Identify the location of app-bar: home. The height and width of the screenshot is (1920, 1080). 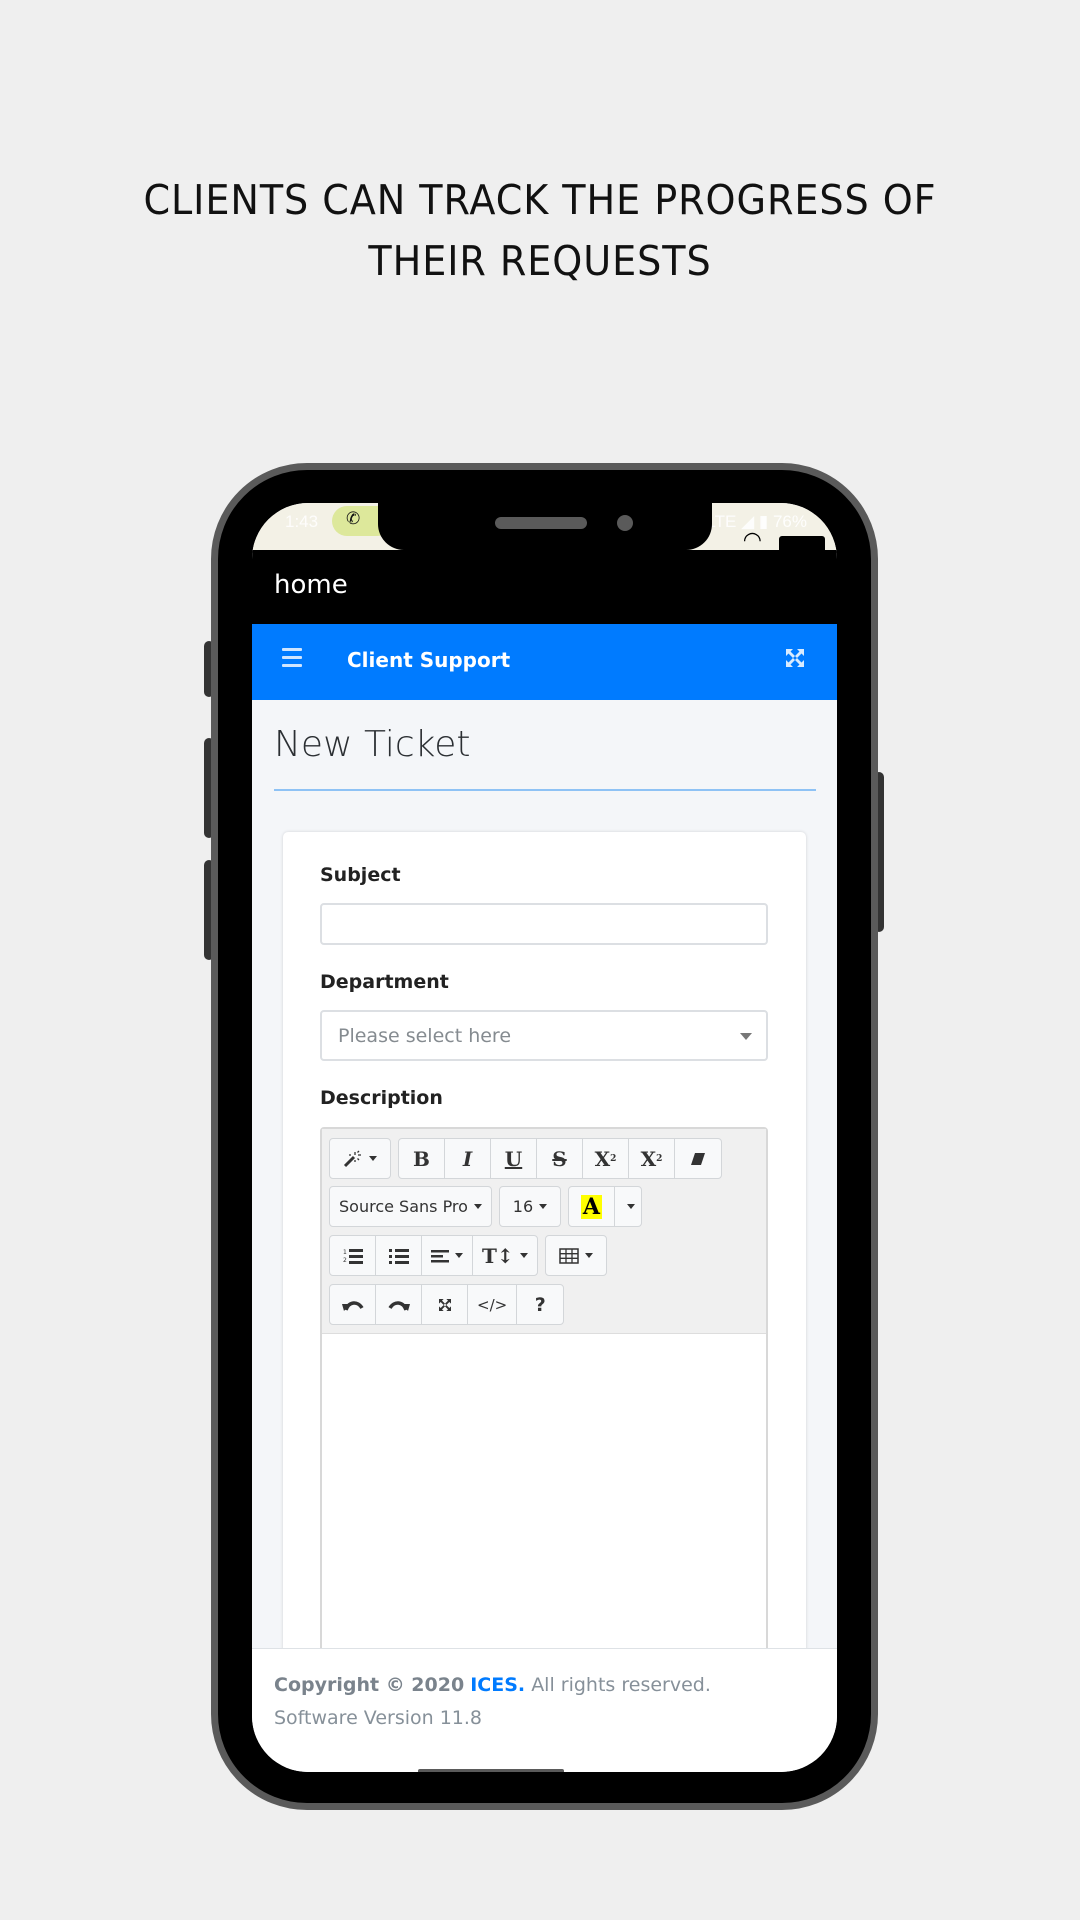
(544, 587).